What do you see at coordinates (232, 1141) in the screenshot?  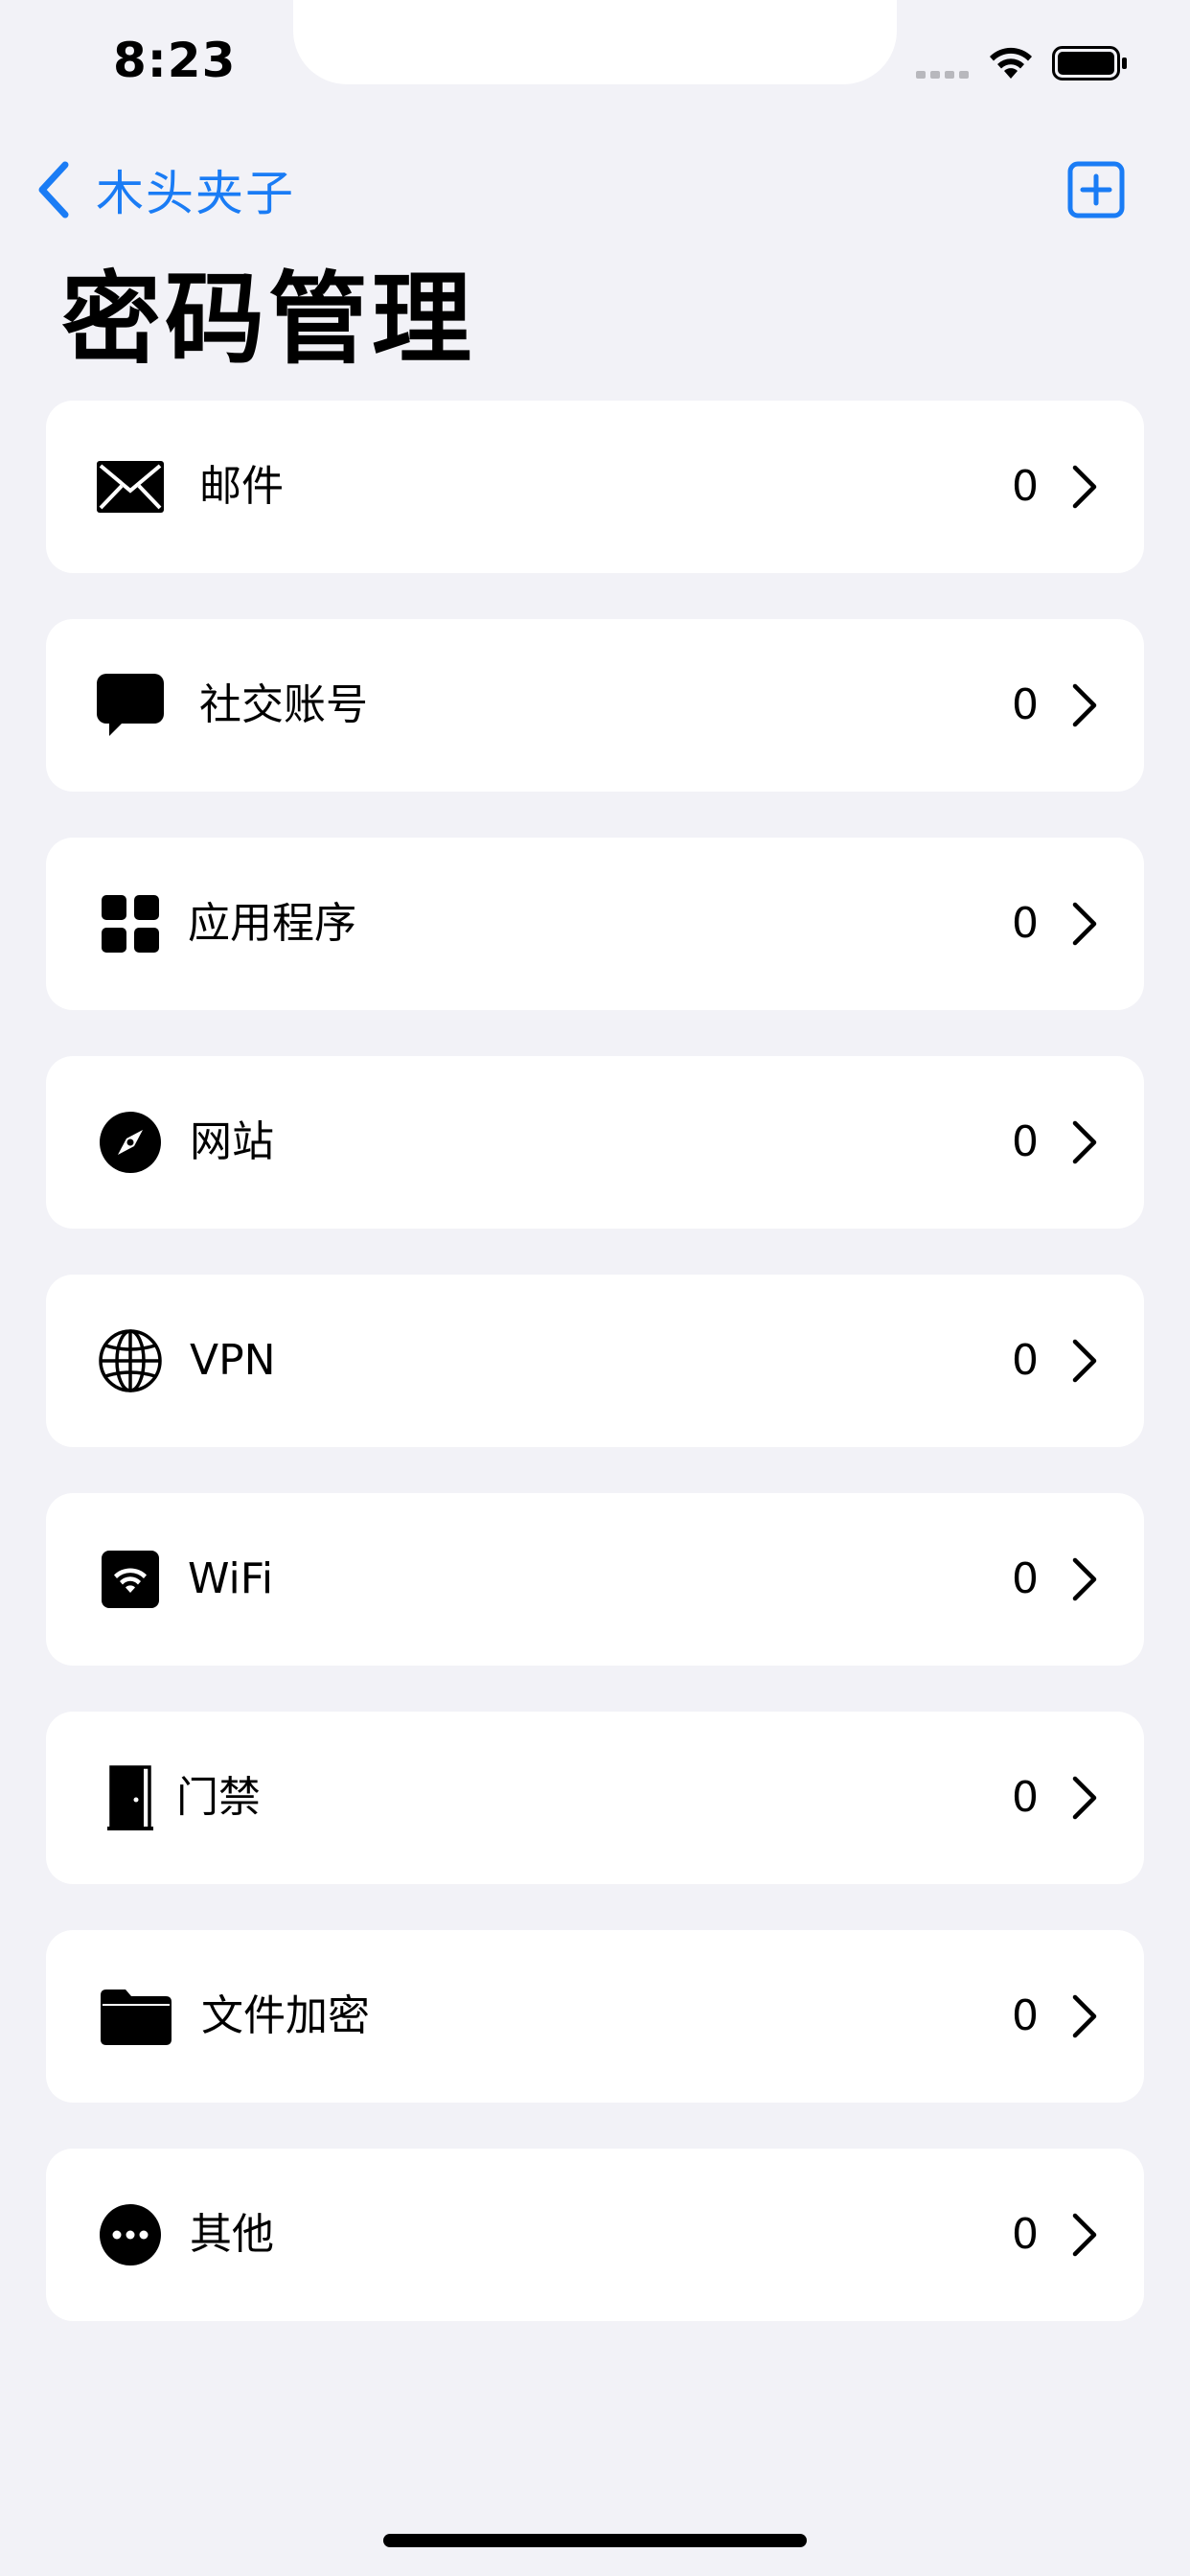 I see `category-label: 网站` at bounding box center [232, 1141].